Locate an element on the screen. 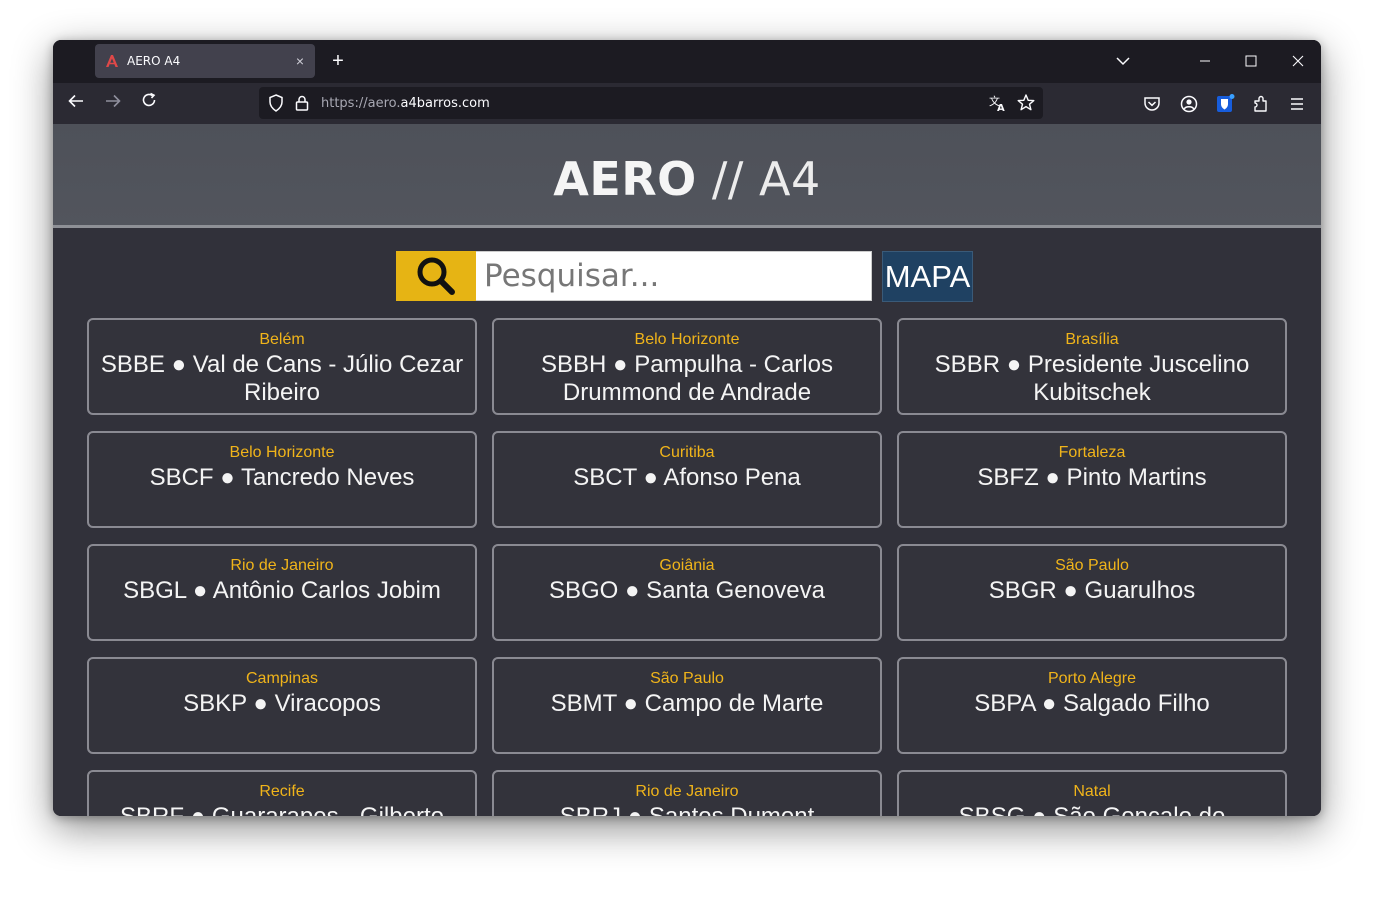 Image resolution: width=1381 pixels, height=905 pixels. site-title: AERO // A4 is located at coordinates (687, 179).